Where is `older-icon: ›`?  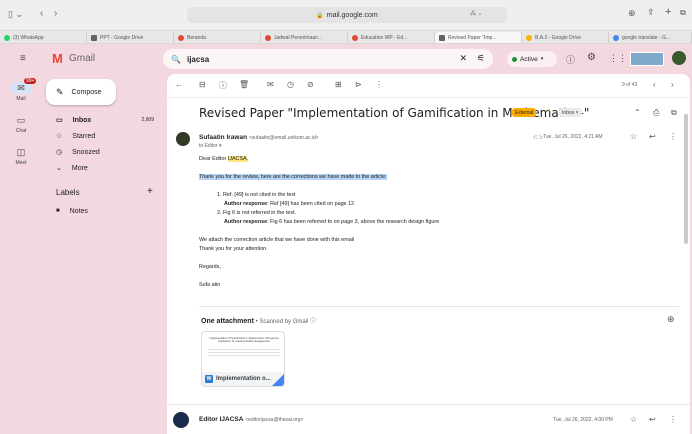
older-icon: › is located at coordinates (672, 84).